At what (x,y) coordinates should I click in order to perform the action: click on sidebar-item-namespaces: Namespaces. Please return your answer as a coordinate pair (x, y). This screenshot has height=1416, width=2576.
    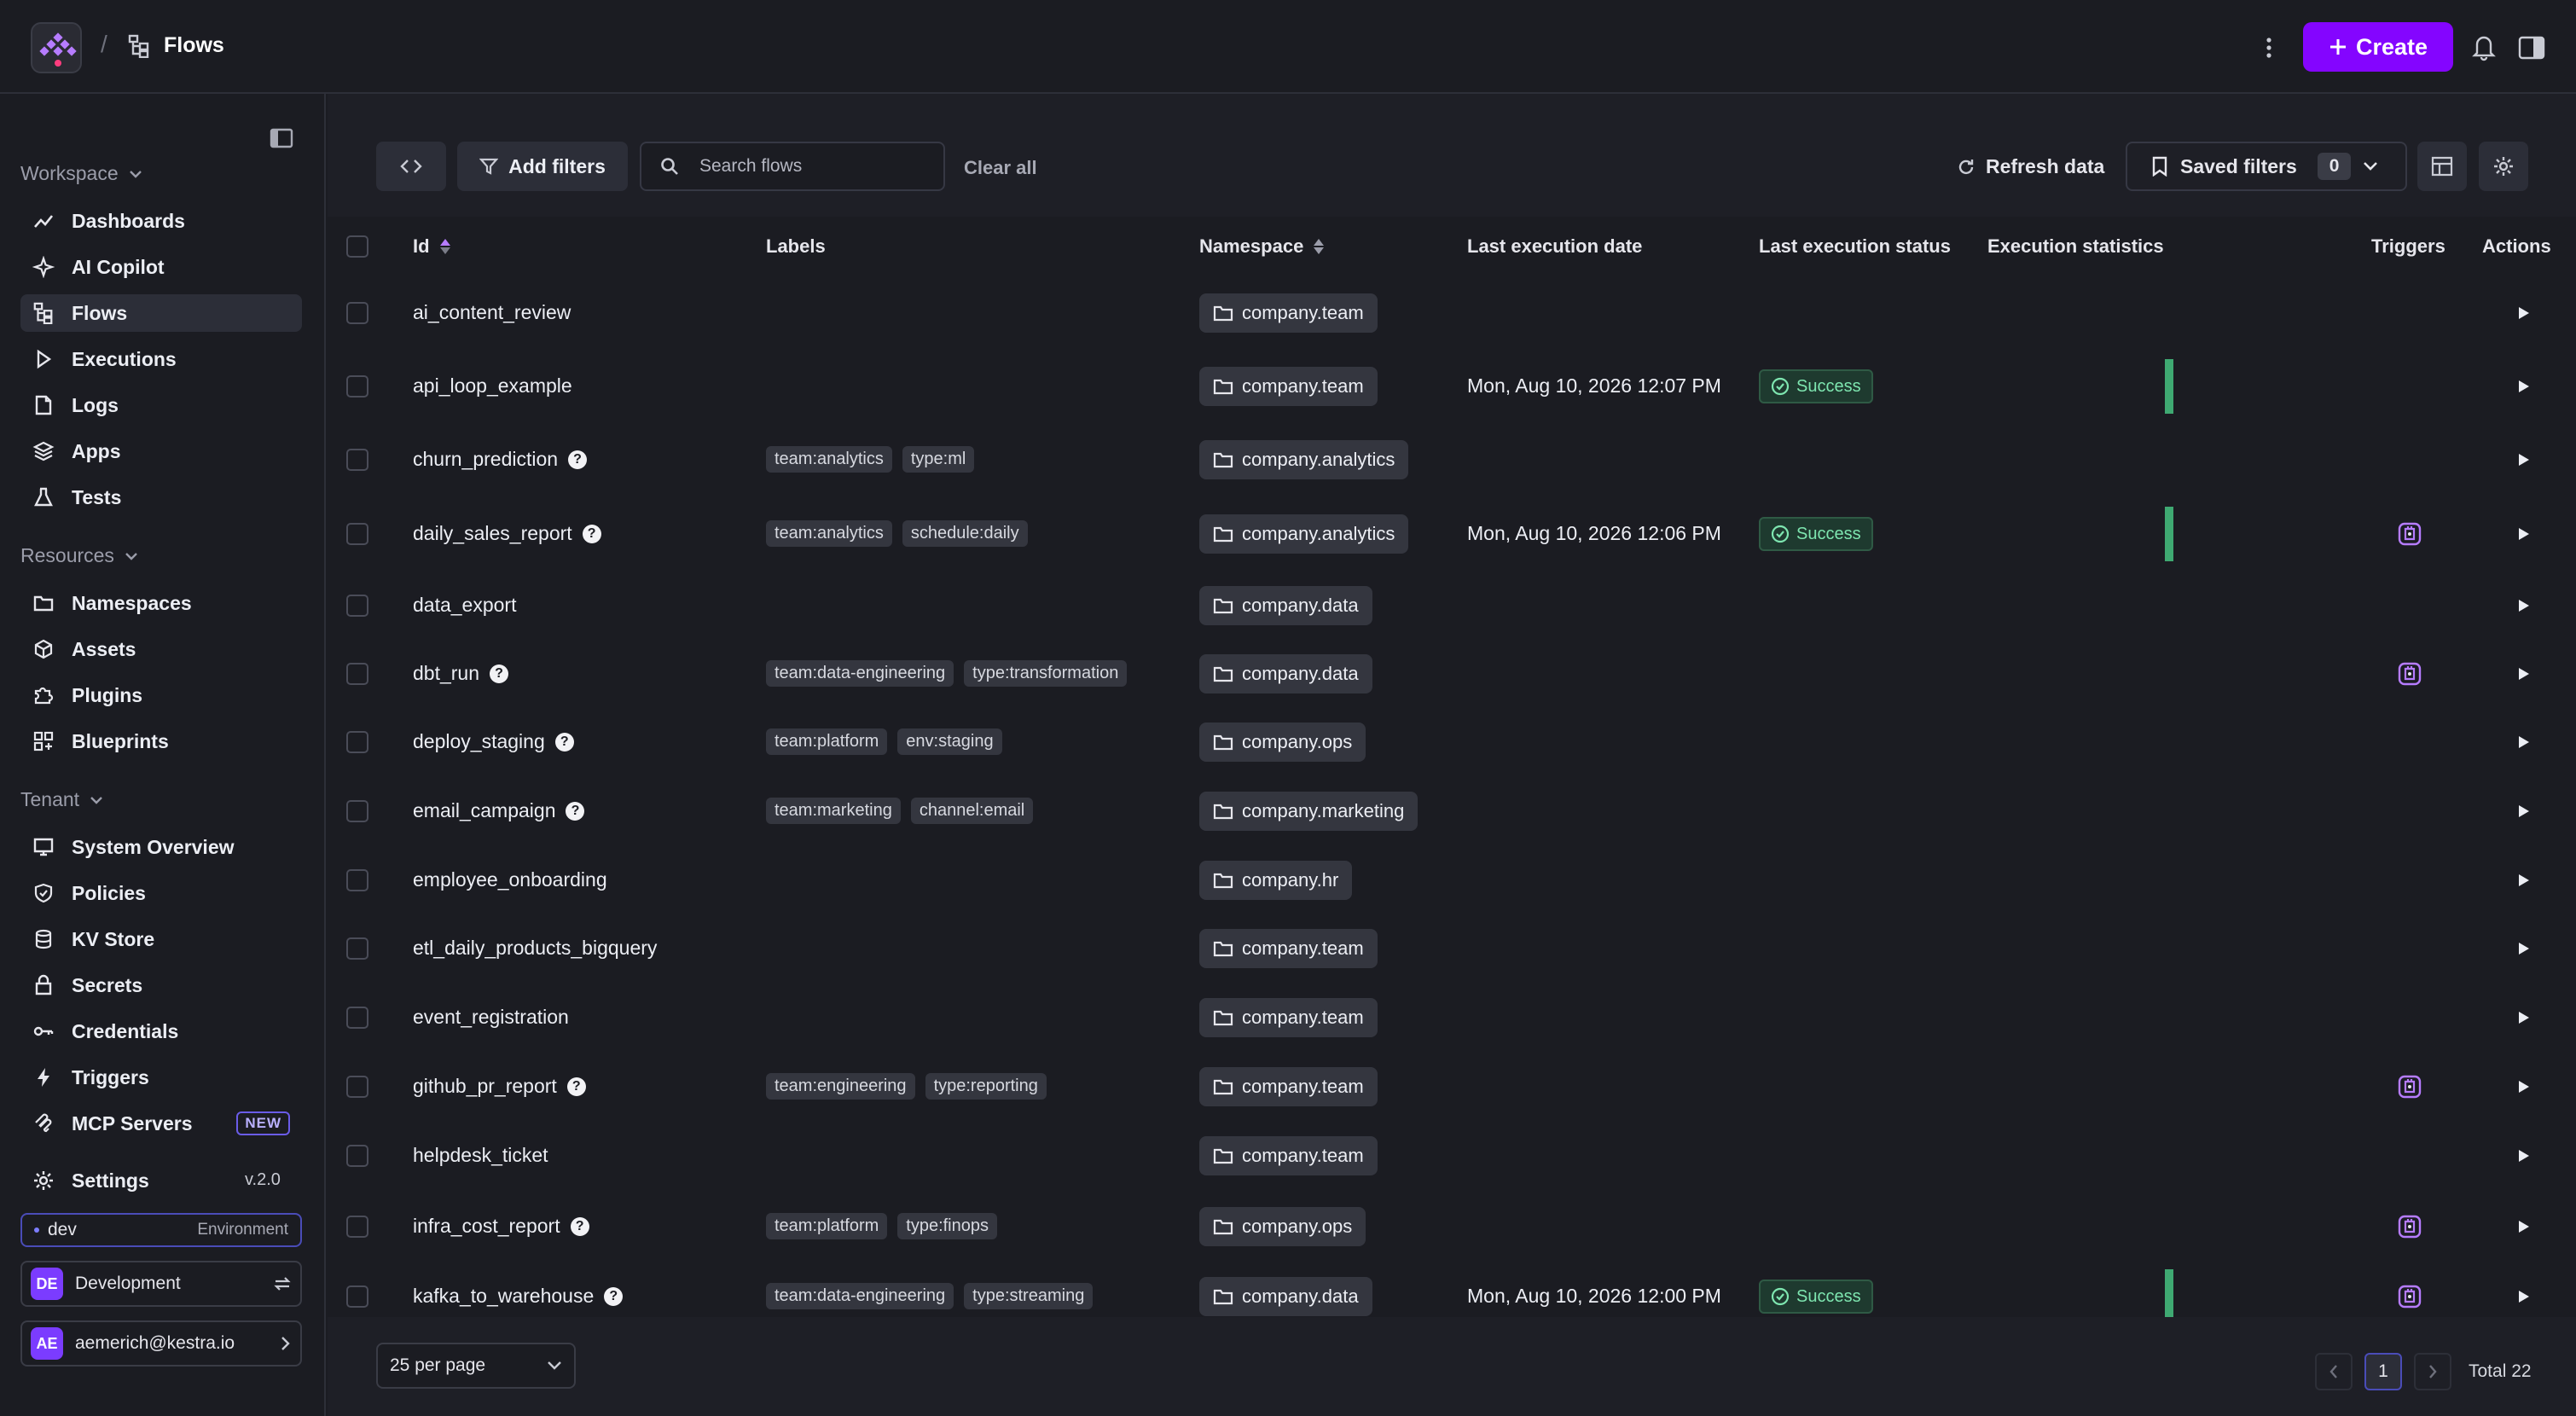
    Looking at the image, I should click on (161, 603).